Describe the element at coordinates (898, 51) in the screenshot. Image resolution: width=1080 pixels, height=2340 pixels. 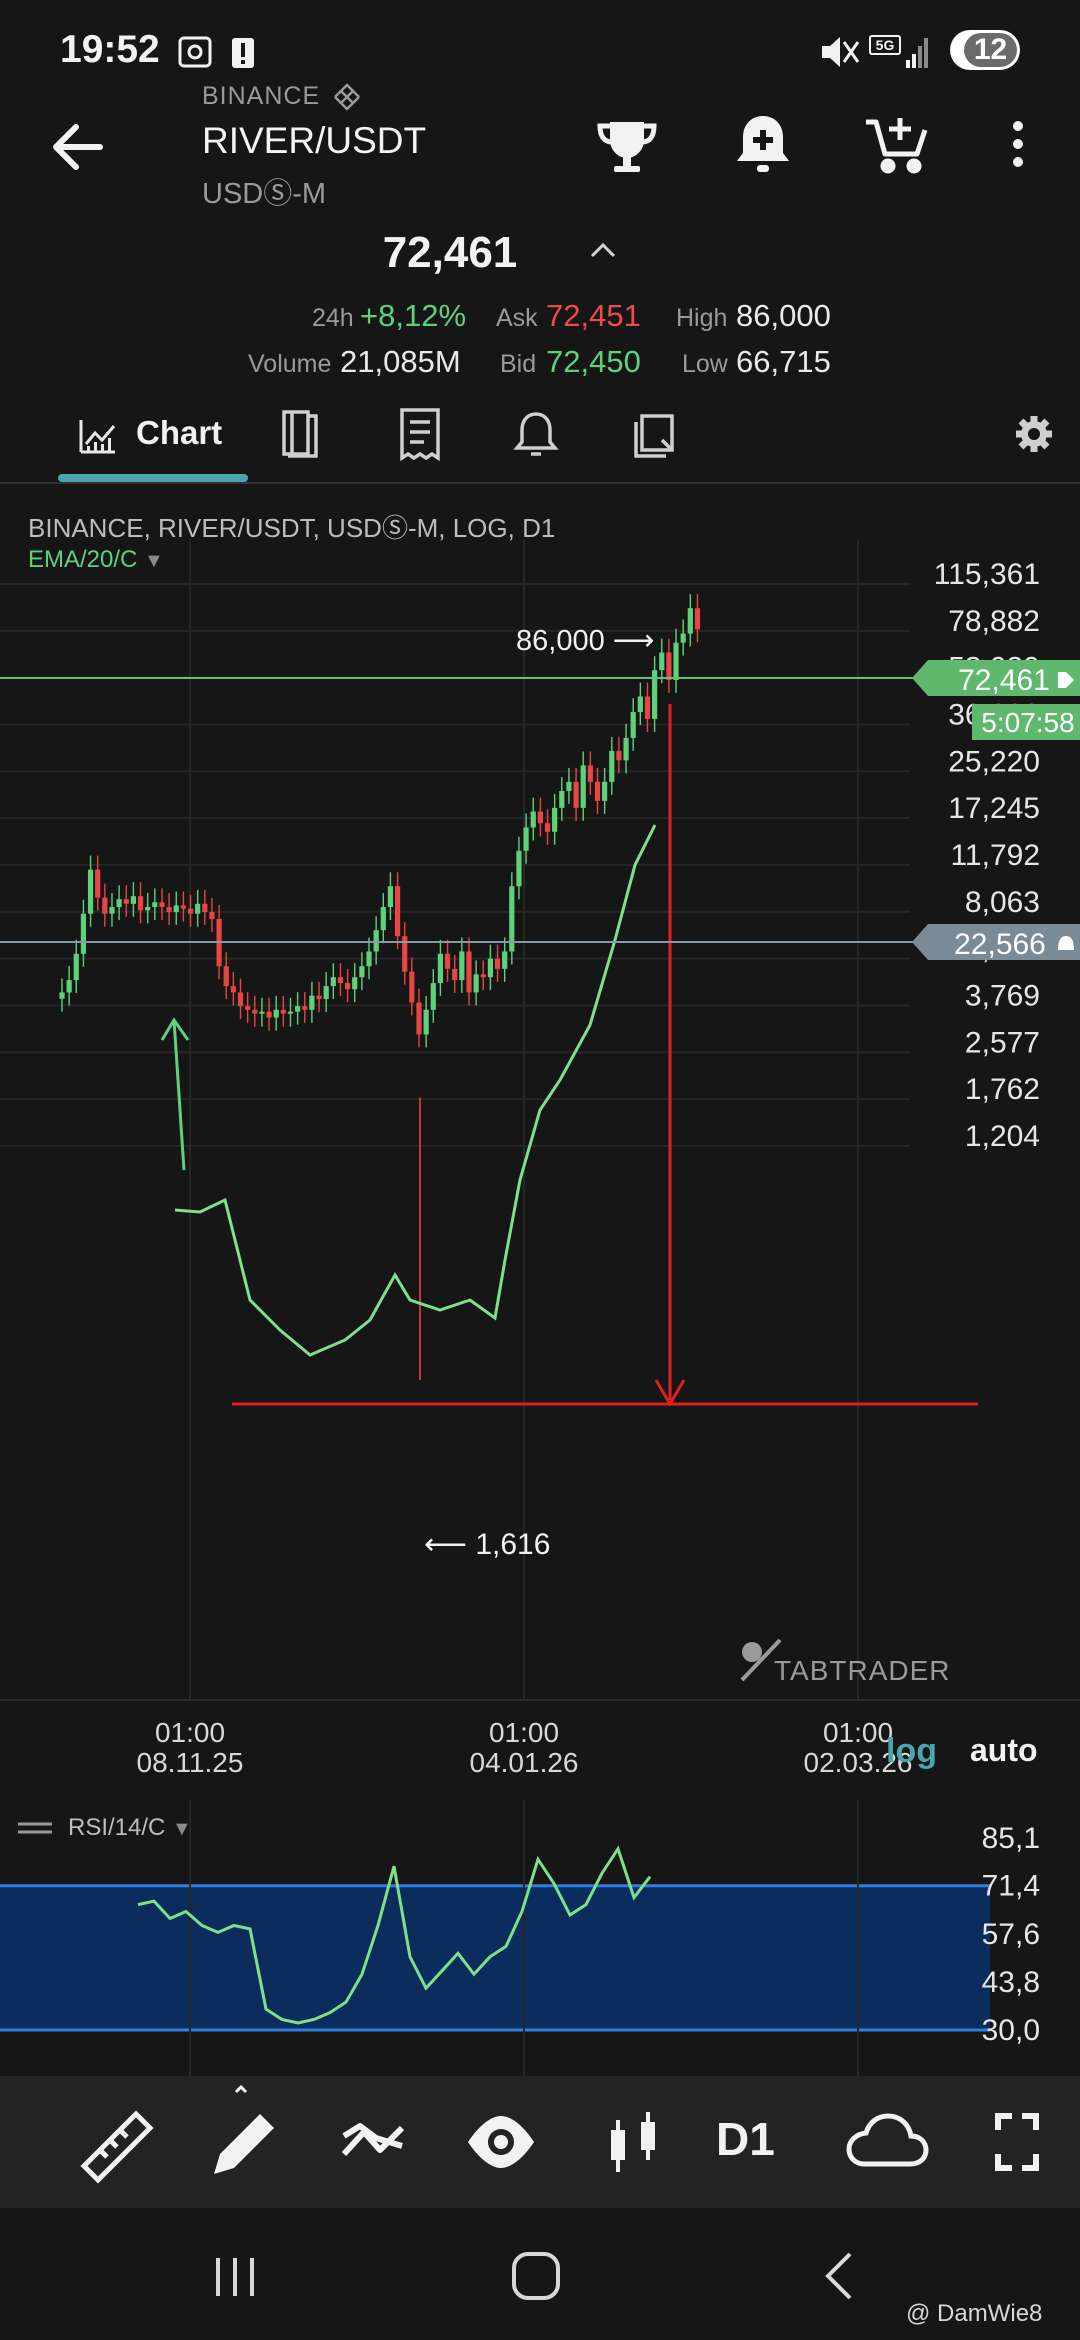
I see `signal-icon: 5G` at that location.